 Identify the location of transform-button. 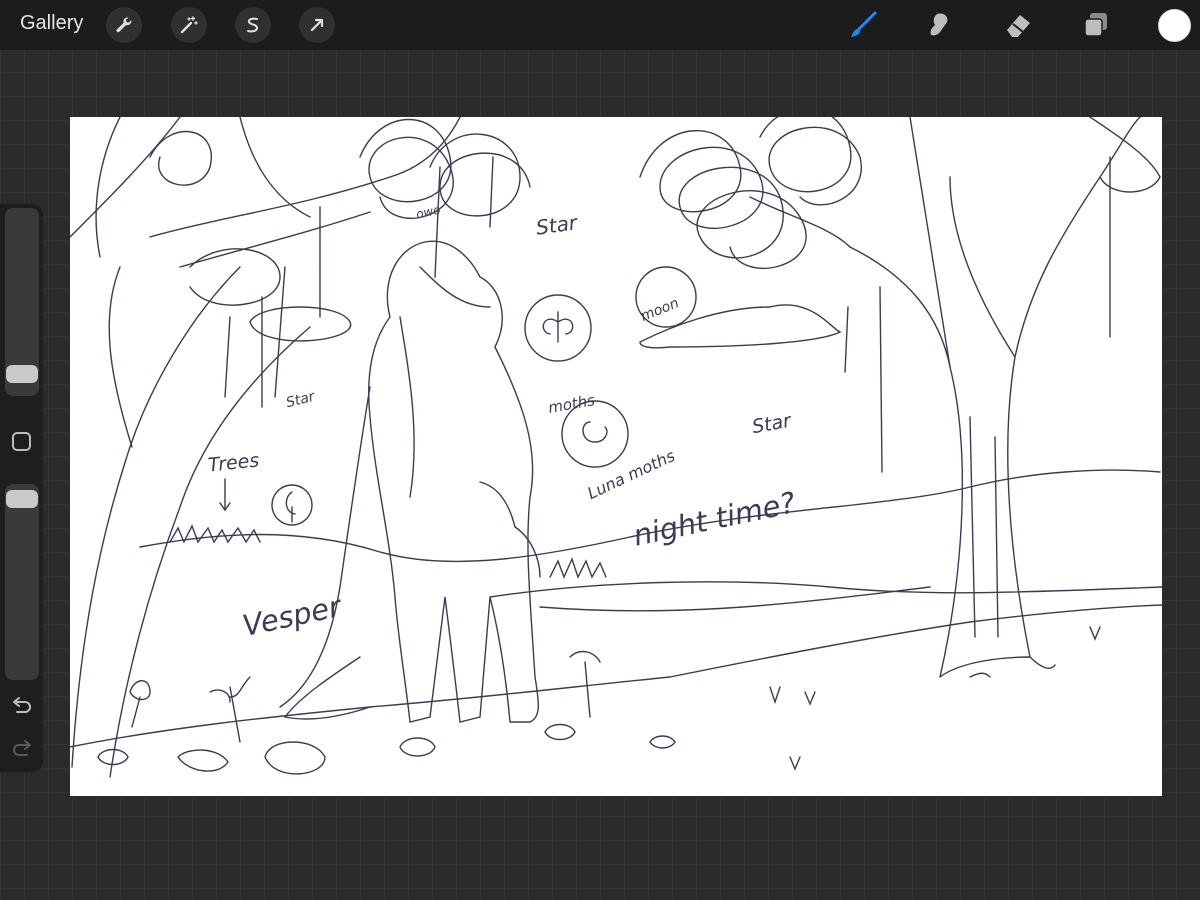
(317, 25).